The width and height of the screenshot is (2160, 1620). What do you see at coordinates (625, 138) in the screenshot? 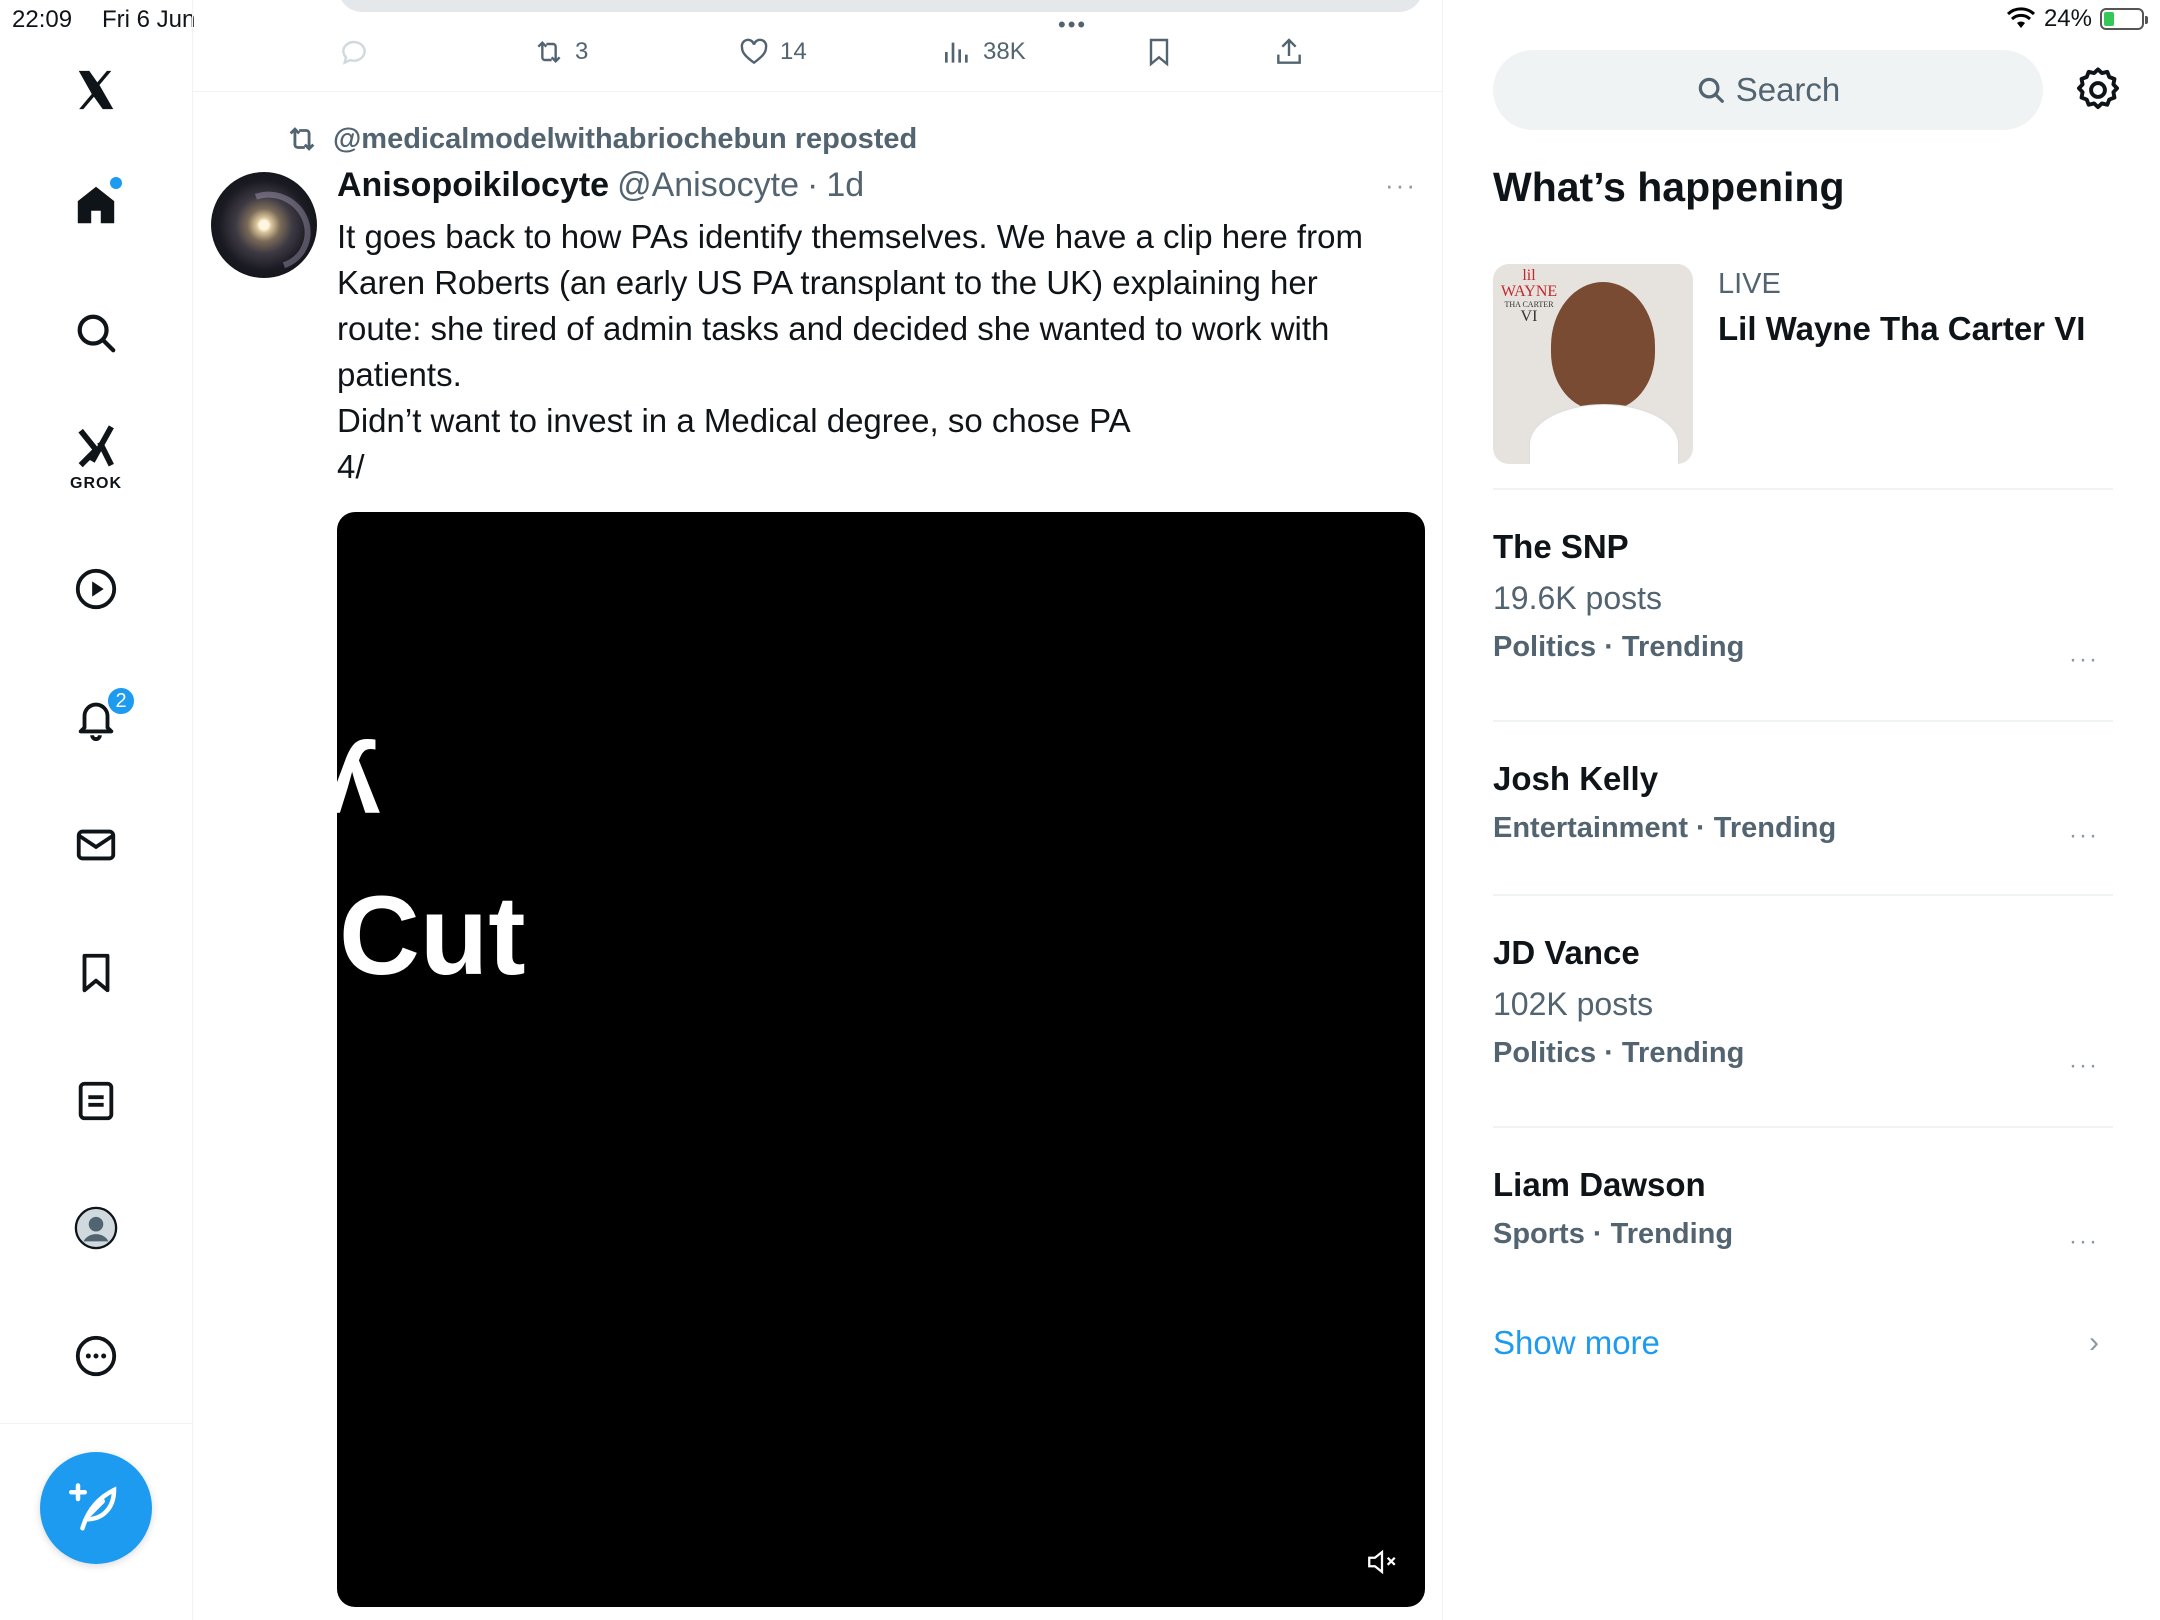
I see `repost-by: @medicalmodelwithabriochebun reposted` at bounding box center [625, 138].